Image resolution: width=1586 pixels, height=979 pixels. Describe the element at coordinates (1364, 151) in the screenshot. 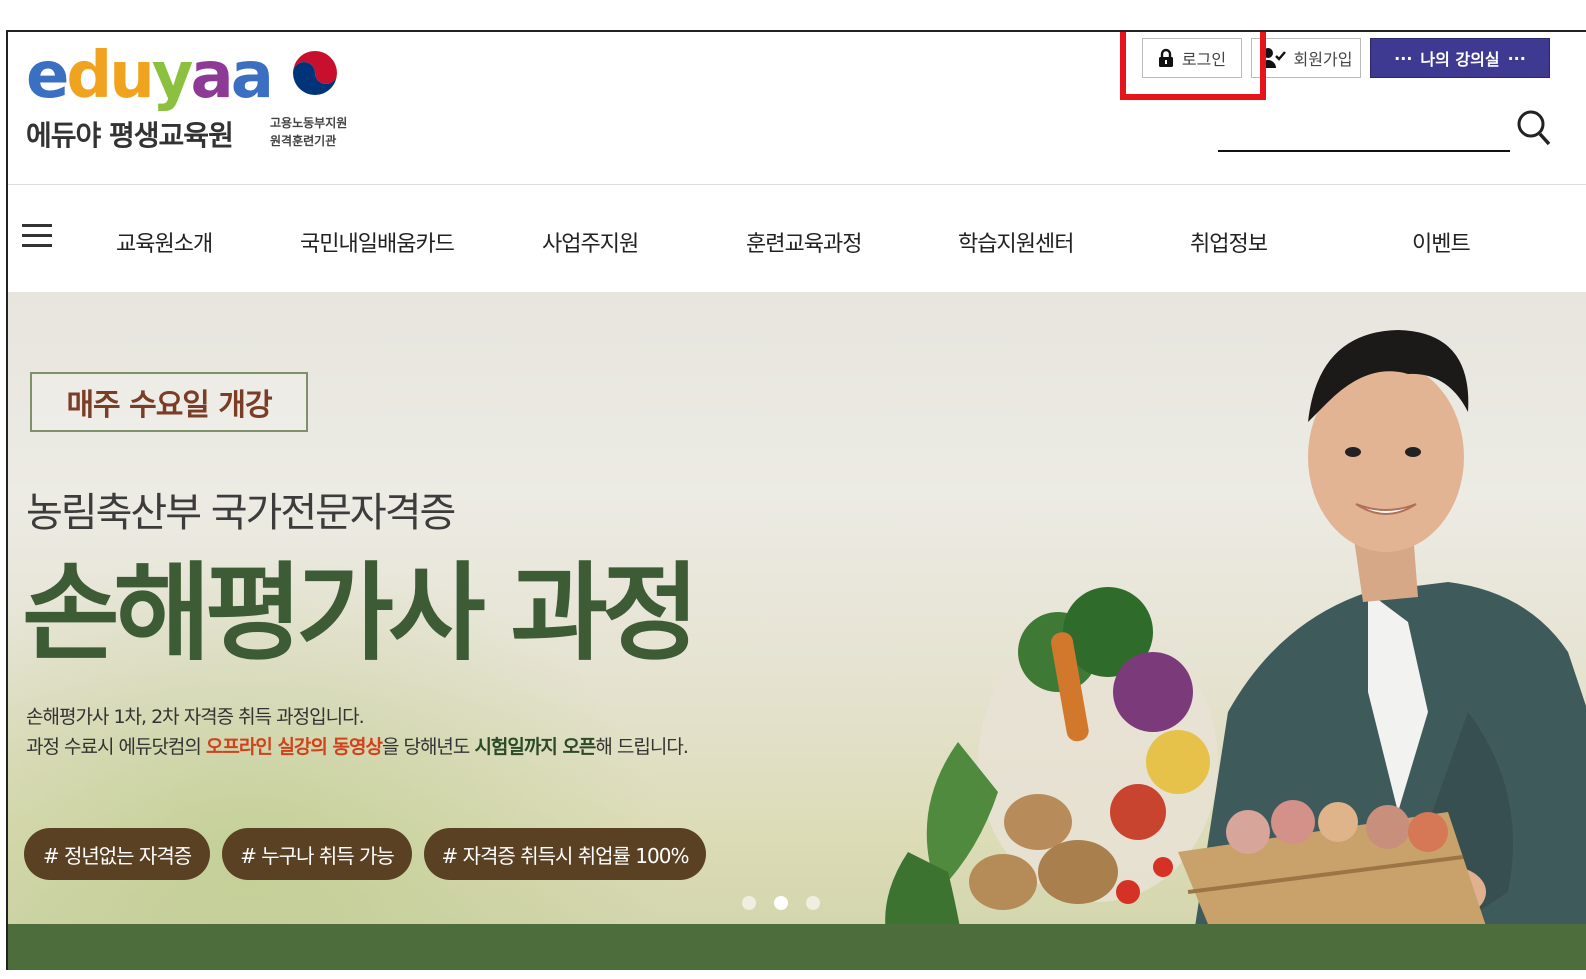

I see `search-input` at that location.